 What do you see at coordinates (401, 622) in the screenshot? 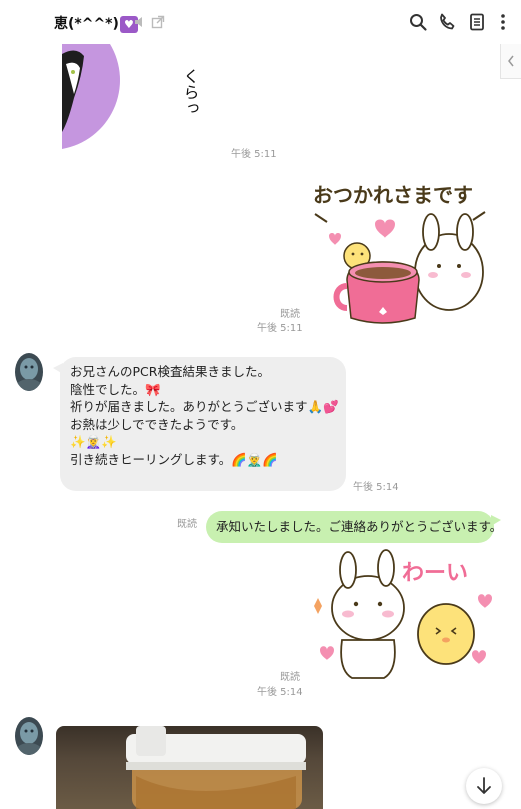
I see `waai-sticker: わーい` at bounding box center [401, 622].